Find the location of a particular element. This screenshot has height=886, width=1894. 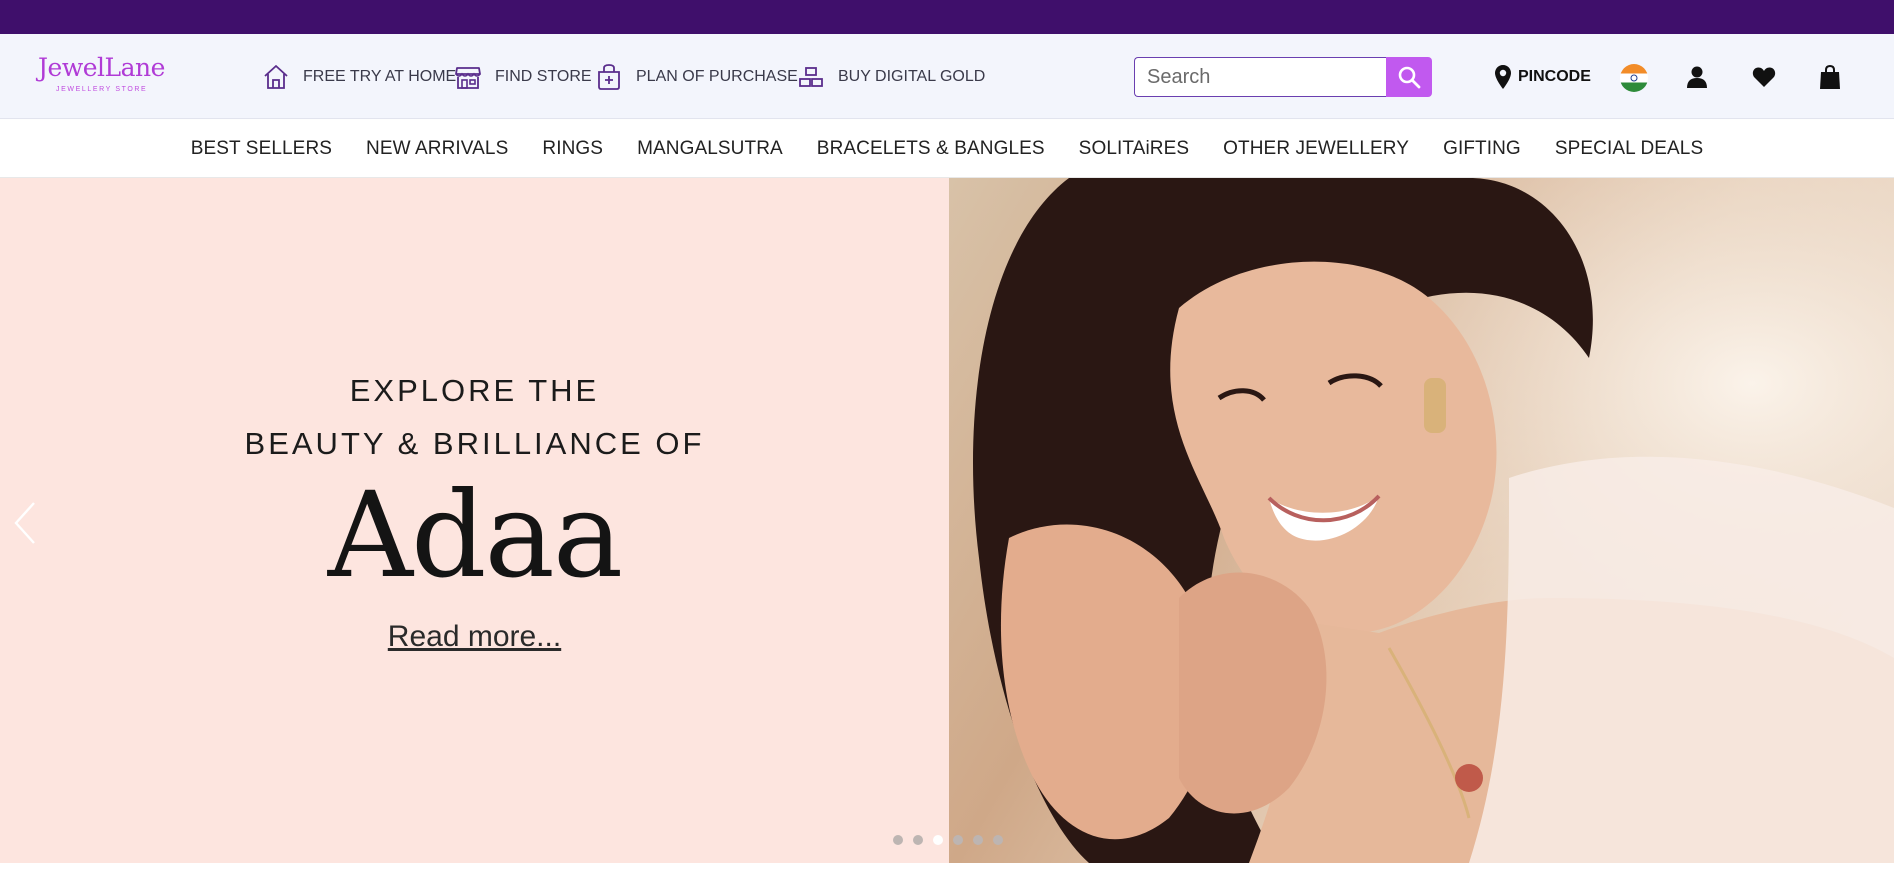

pincode-label: PINCODE is located at coordinates (1554, 76).